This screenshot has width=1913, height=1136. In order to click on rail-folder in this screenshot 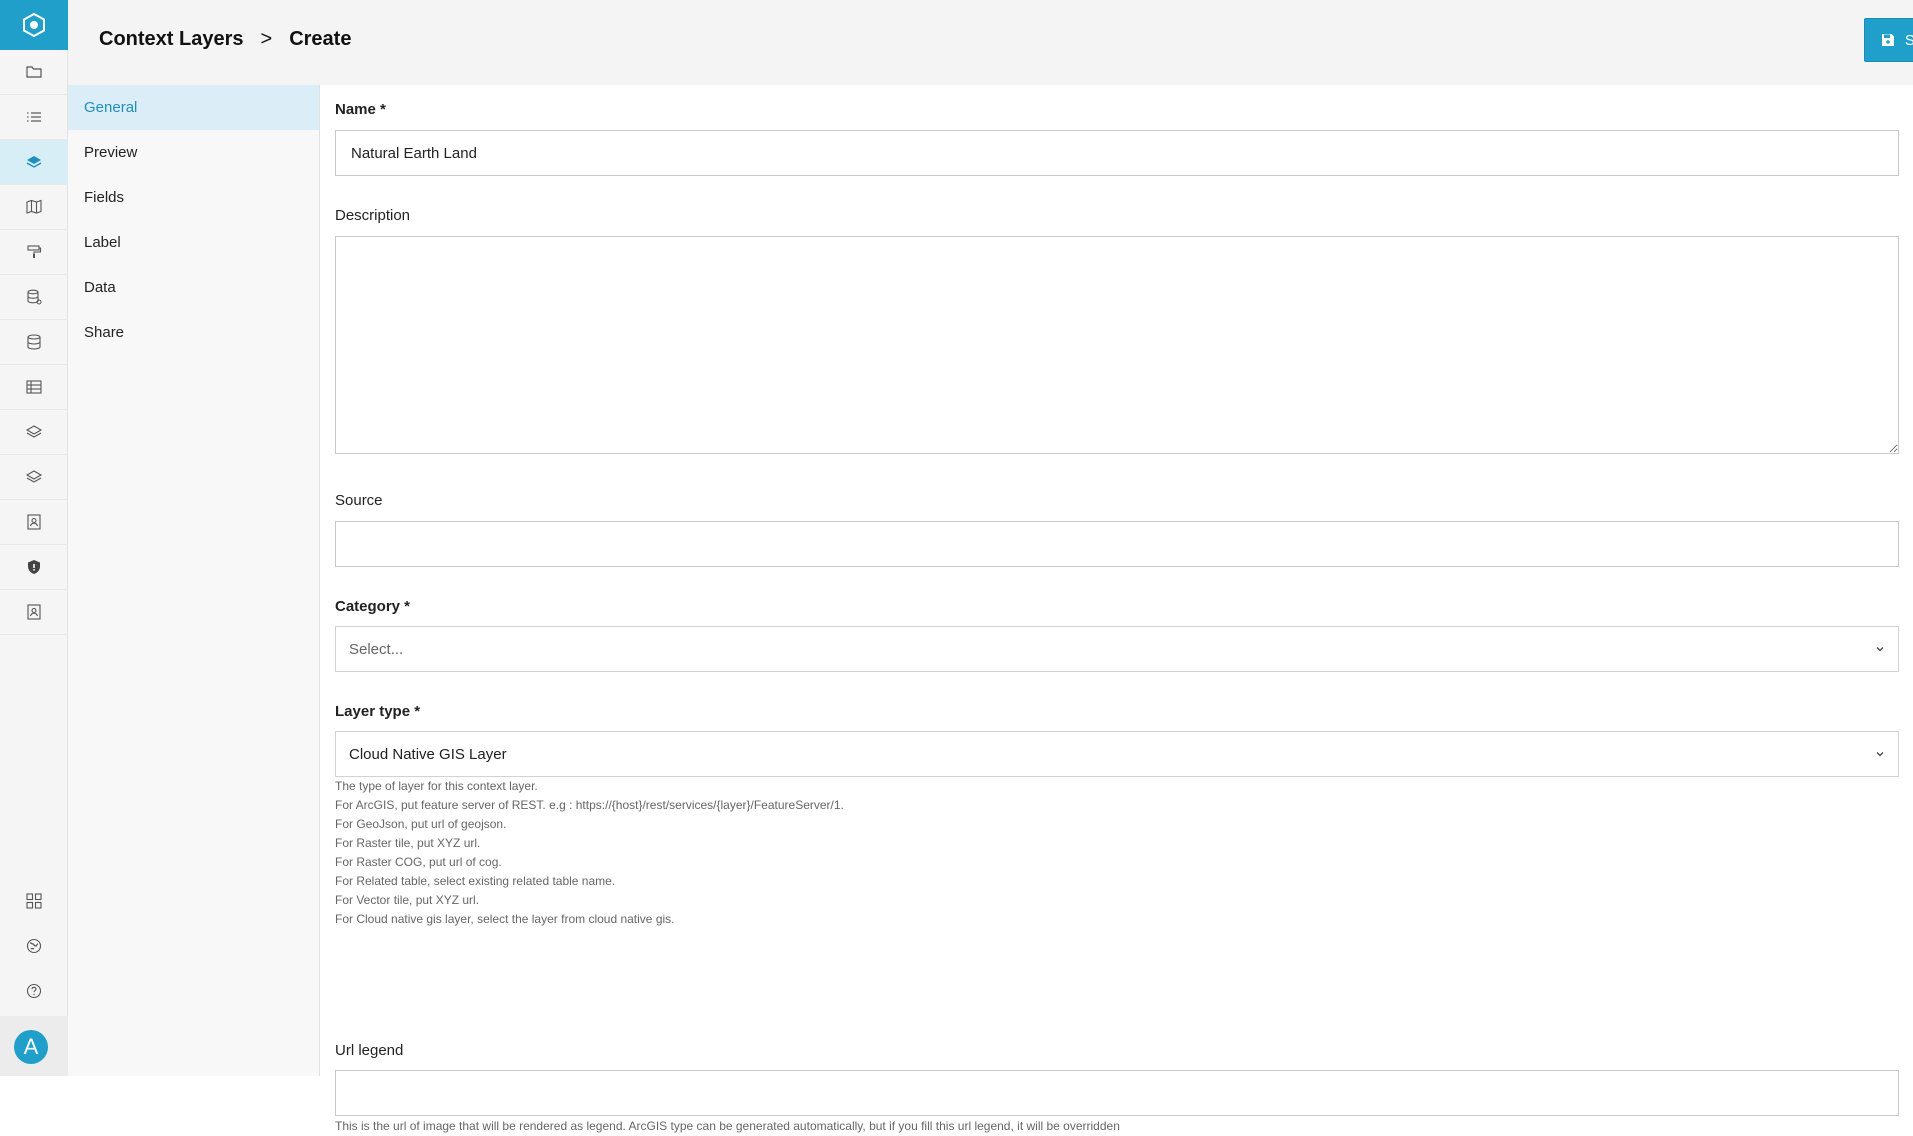, I will do `click(34, 72)`.